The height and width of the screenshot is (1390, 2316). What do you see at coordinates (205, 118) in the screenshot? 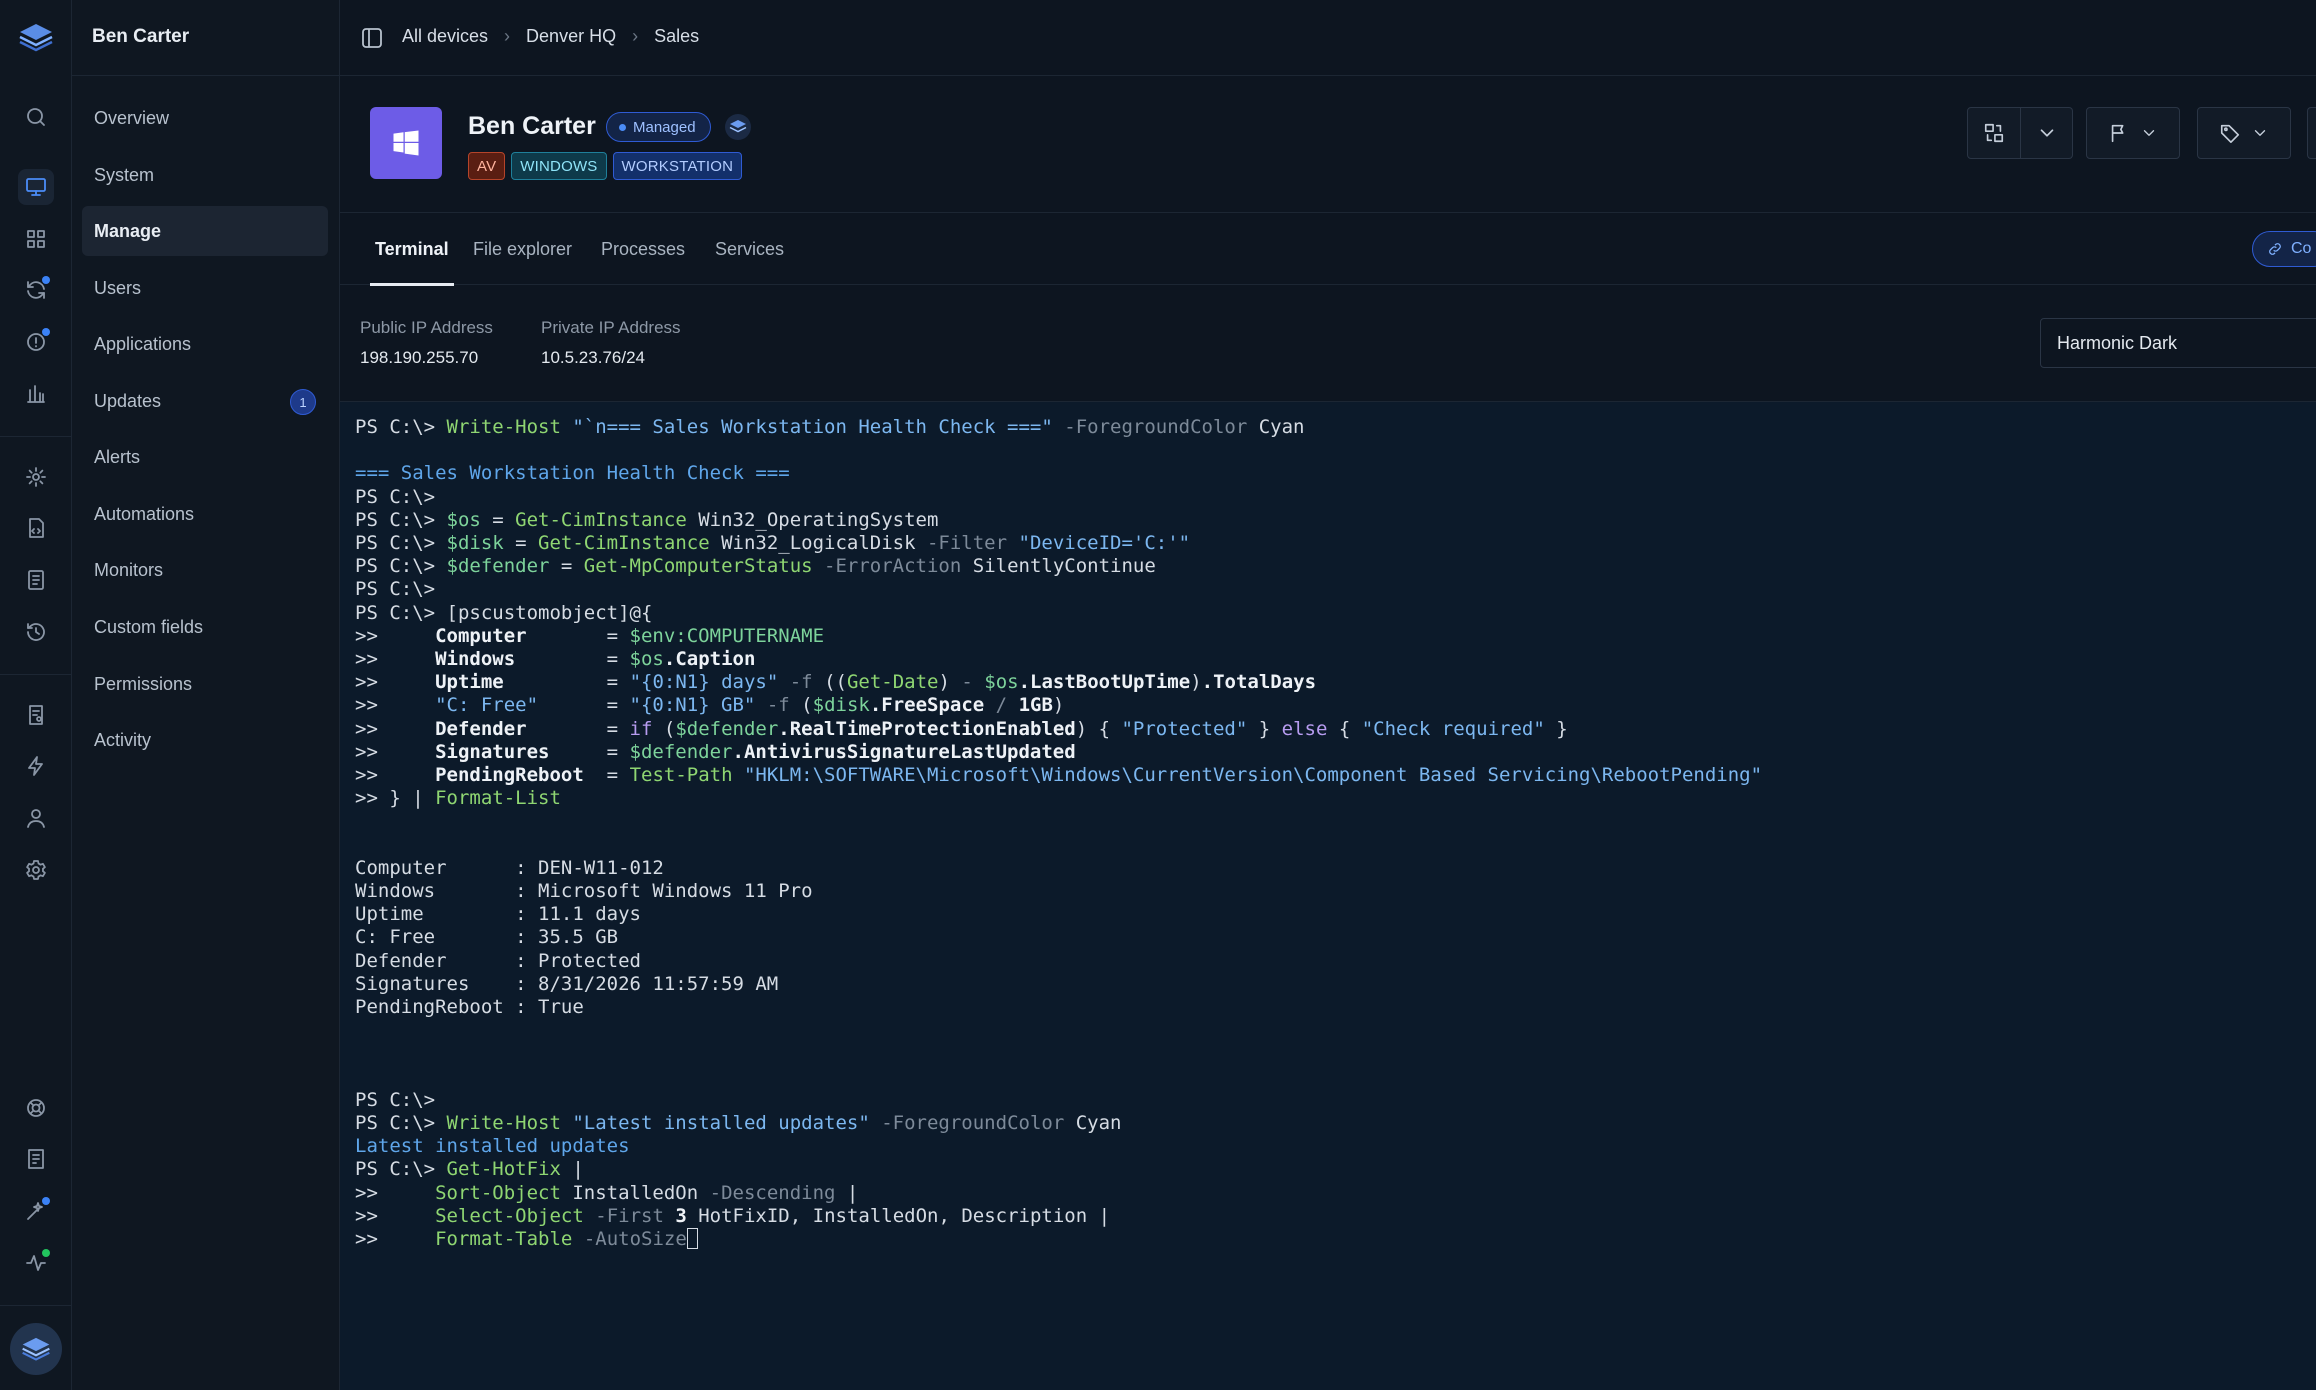
I see `sidebar-item-overview: Overview` at bounding box center [205, 118].